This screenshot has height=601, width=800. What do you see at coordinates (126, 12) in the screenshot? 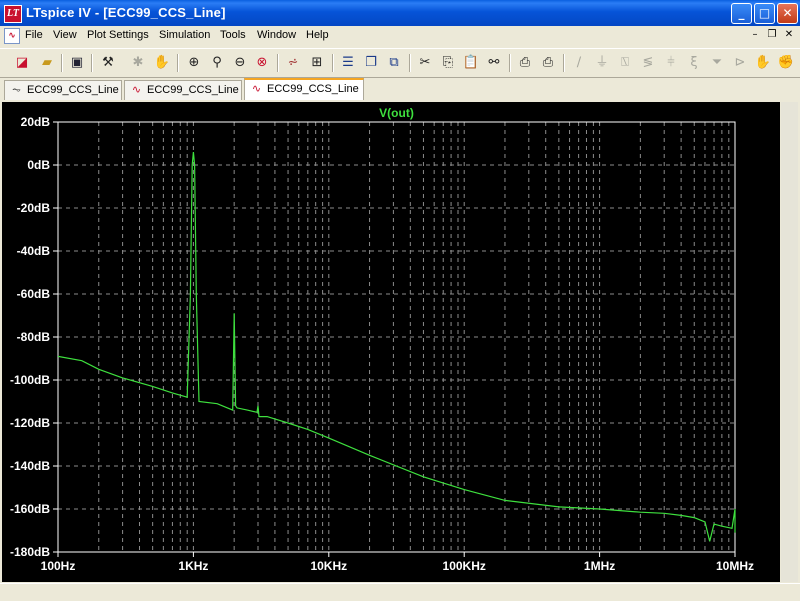
I see `window-title: LTspice IV - [ECC99_CCS_Line]` at bounding box center [126, 12].